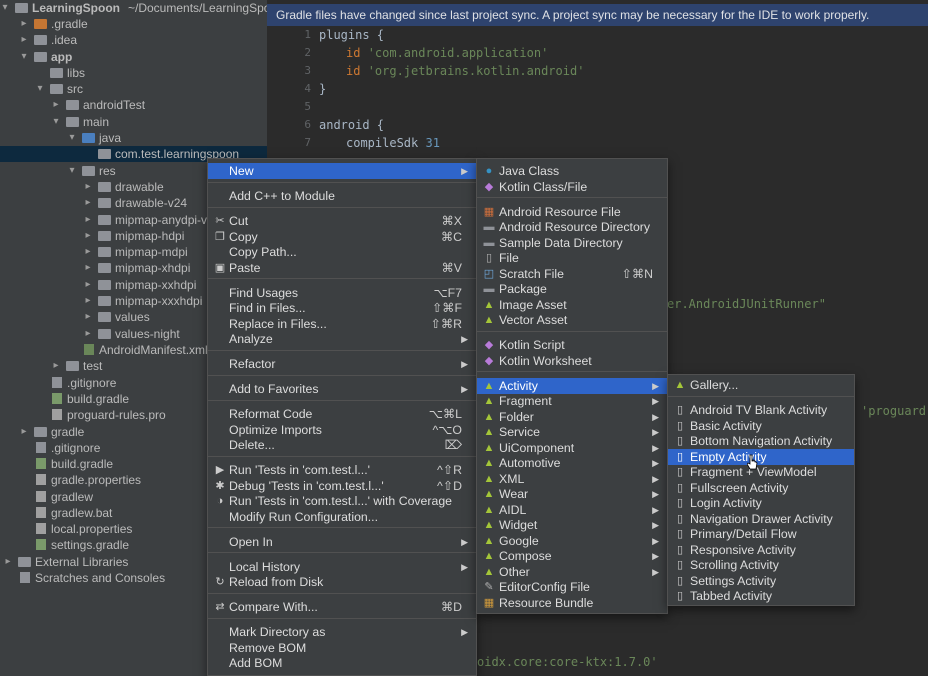 The image size is (928, 676). I want to click on menu-item-optimize-imports: Optimize Imports ^⌥O, so click(342, 430).